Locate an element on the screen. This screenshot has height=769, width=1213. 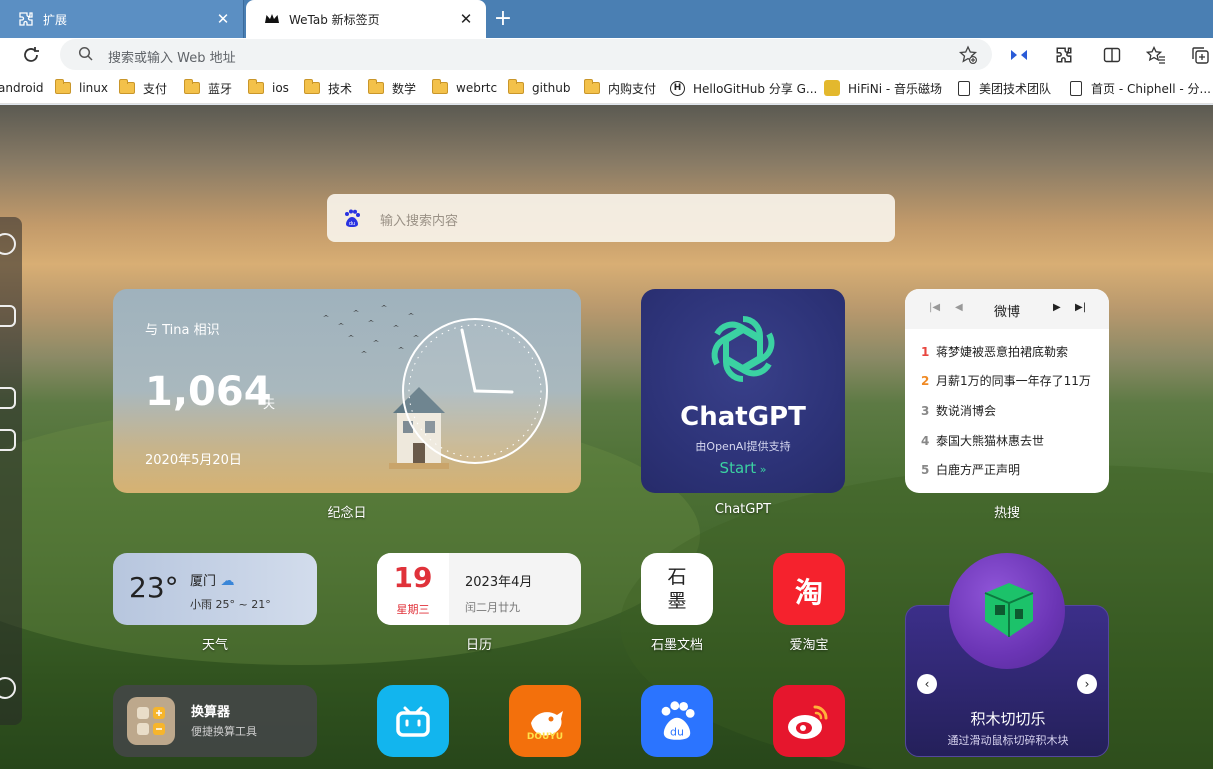
hot-item: 3 数说消博会 is located at coordinates (958, 410).